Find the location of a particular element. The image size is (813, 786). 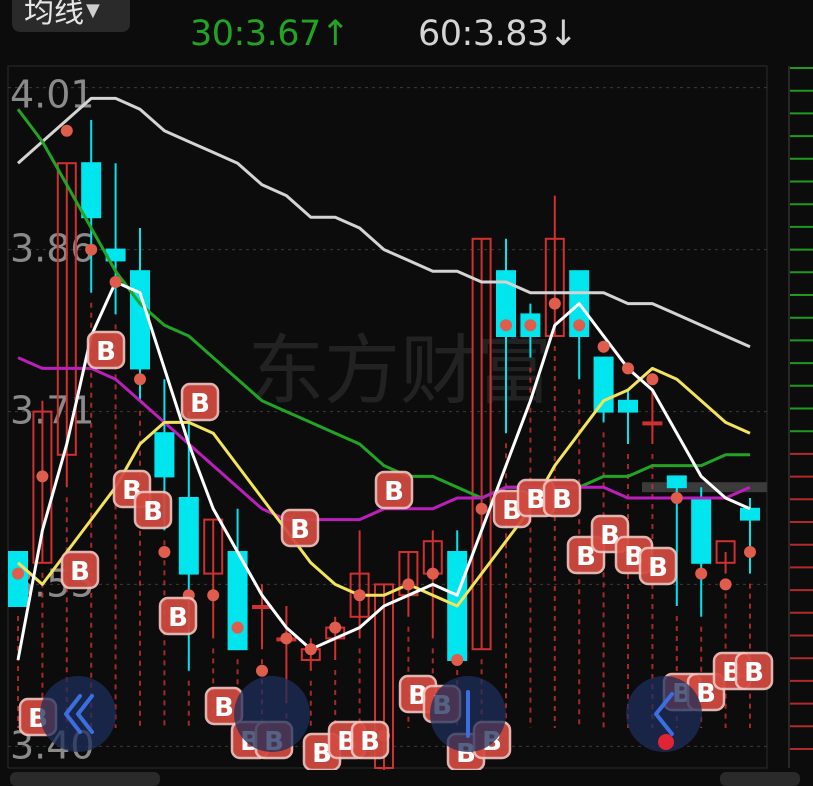

y-tick-label: 4.01 is located at coordinates (52, 95).